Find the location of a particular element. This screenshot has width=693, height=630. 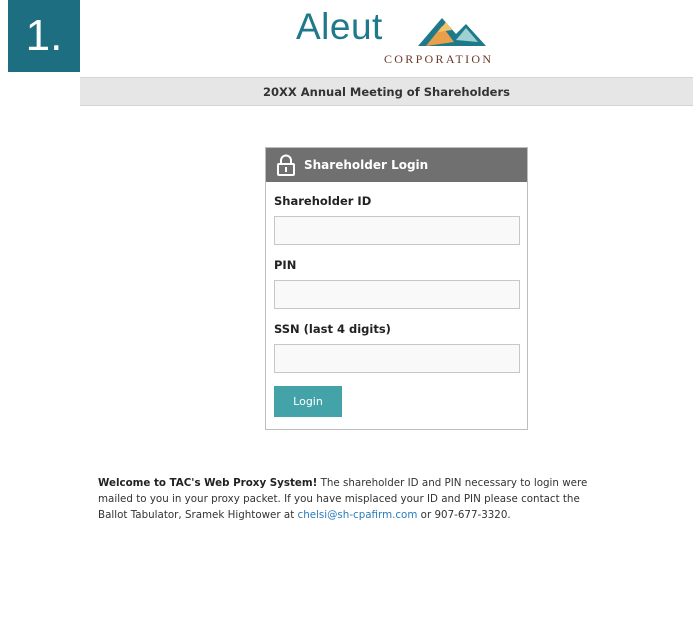

ssn-input is located at coordinates (397, 358).